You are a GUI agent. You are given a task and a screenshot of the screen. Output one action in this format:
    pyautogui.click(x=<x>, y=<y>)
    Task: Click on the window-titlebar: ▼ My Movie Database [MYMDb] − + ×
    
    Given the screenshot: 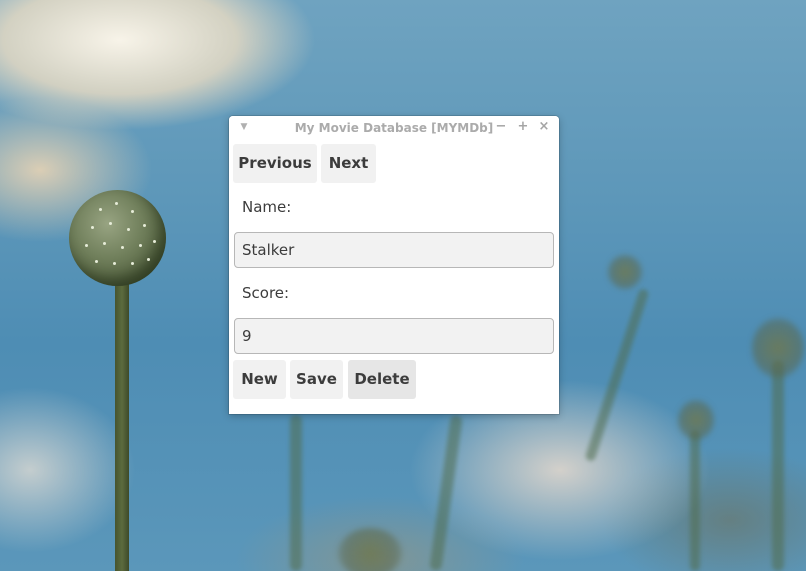 What is the action you would take?
    pyautogui.click(x=394, y=128)
    